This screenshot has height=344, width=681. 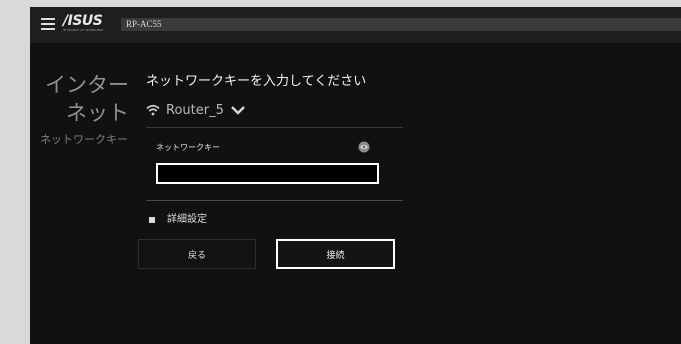 I want to click on network-key-input, so click(x=267, y=173).